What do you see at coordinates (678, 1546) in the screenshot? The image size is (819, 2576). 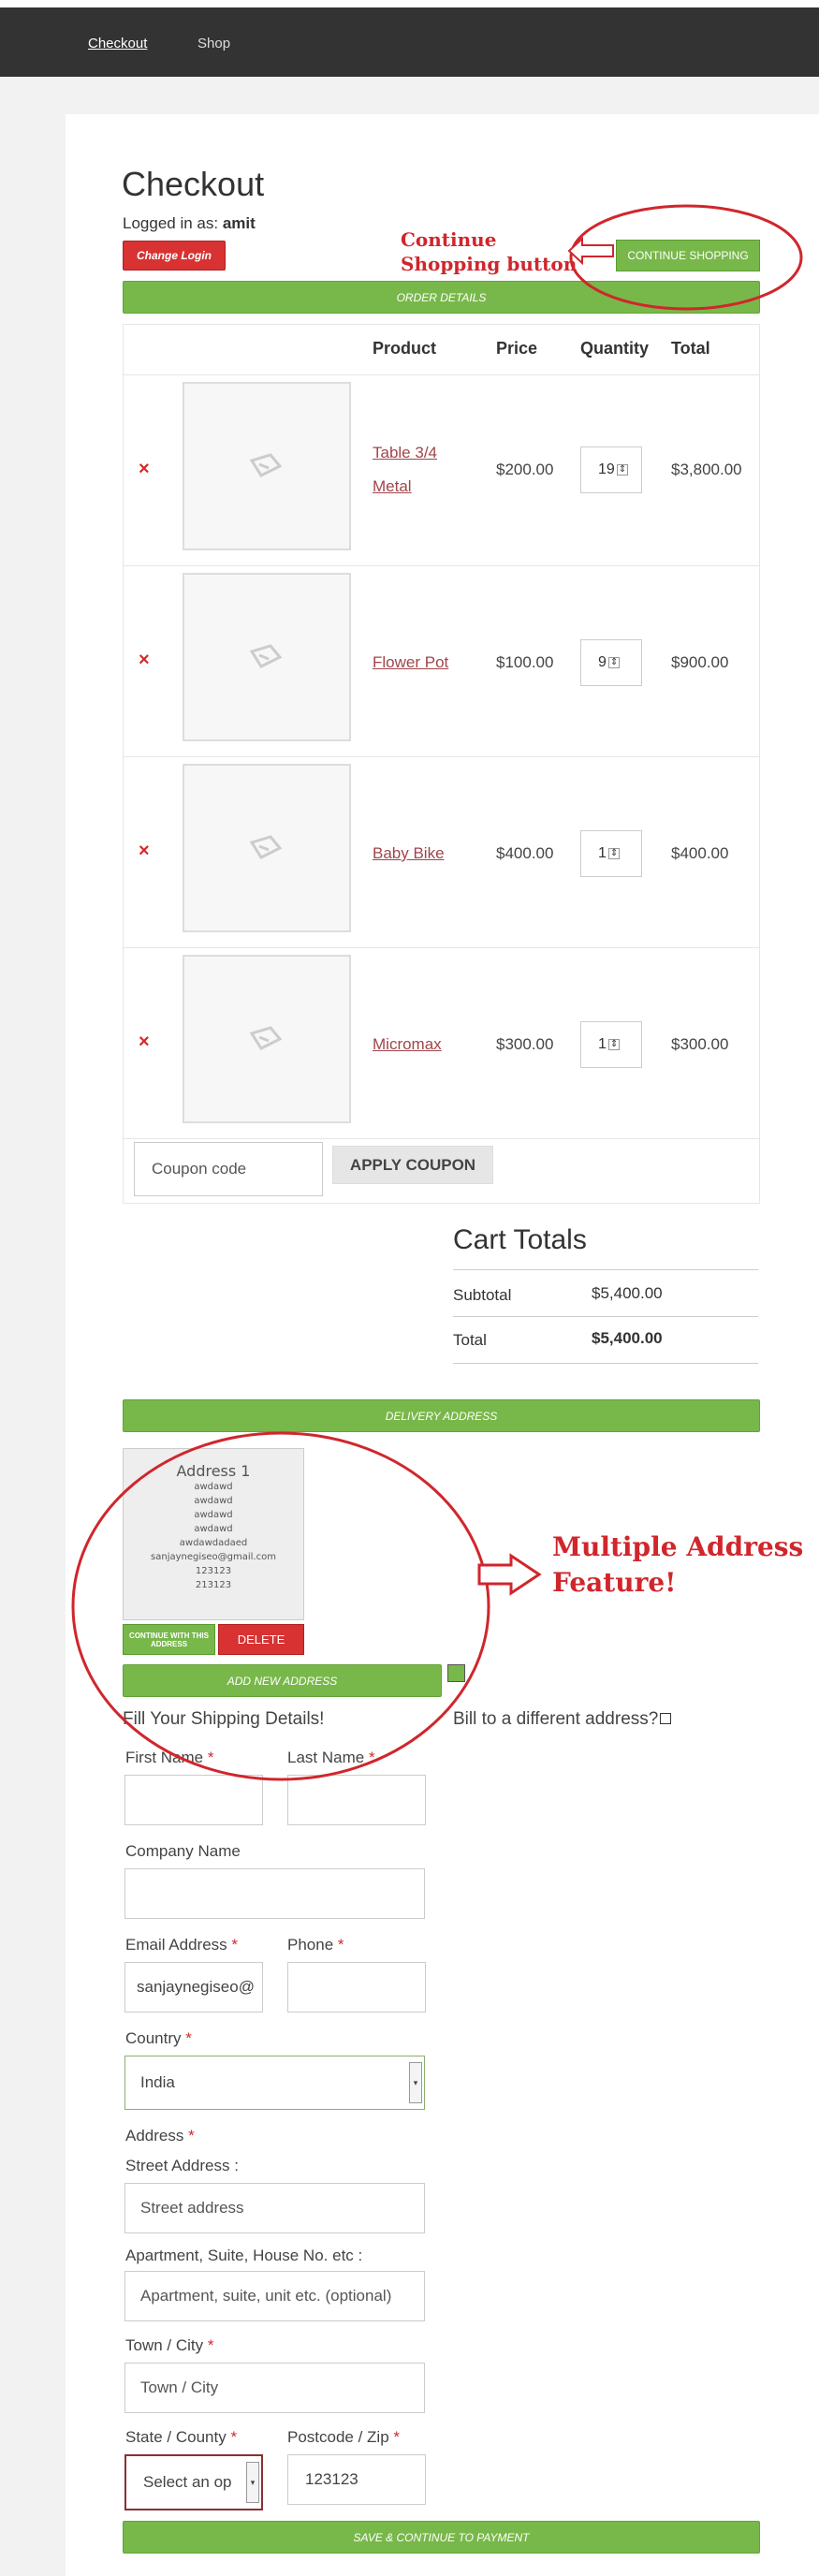 I see `multiple-address-note-line-1: Multiple Address` at bounding box center [678, 1546].